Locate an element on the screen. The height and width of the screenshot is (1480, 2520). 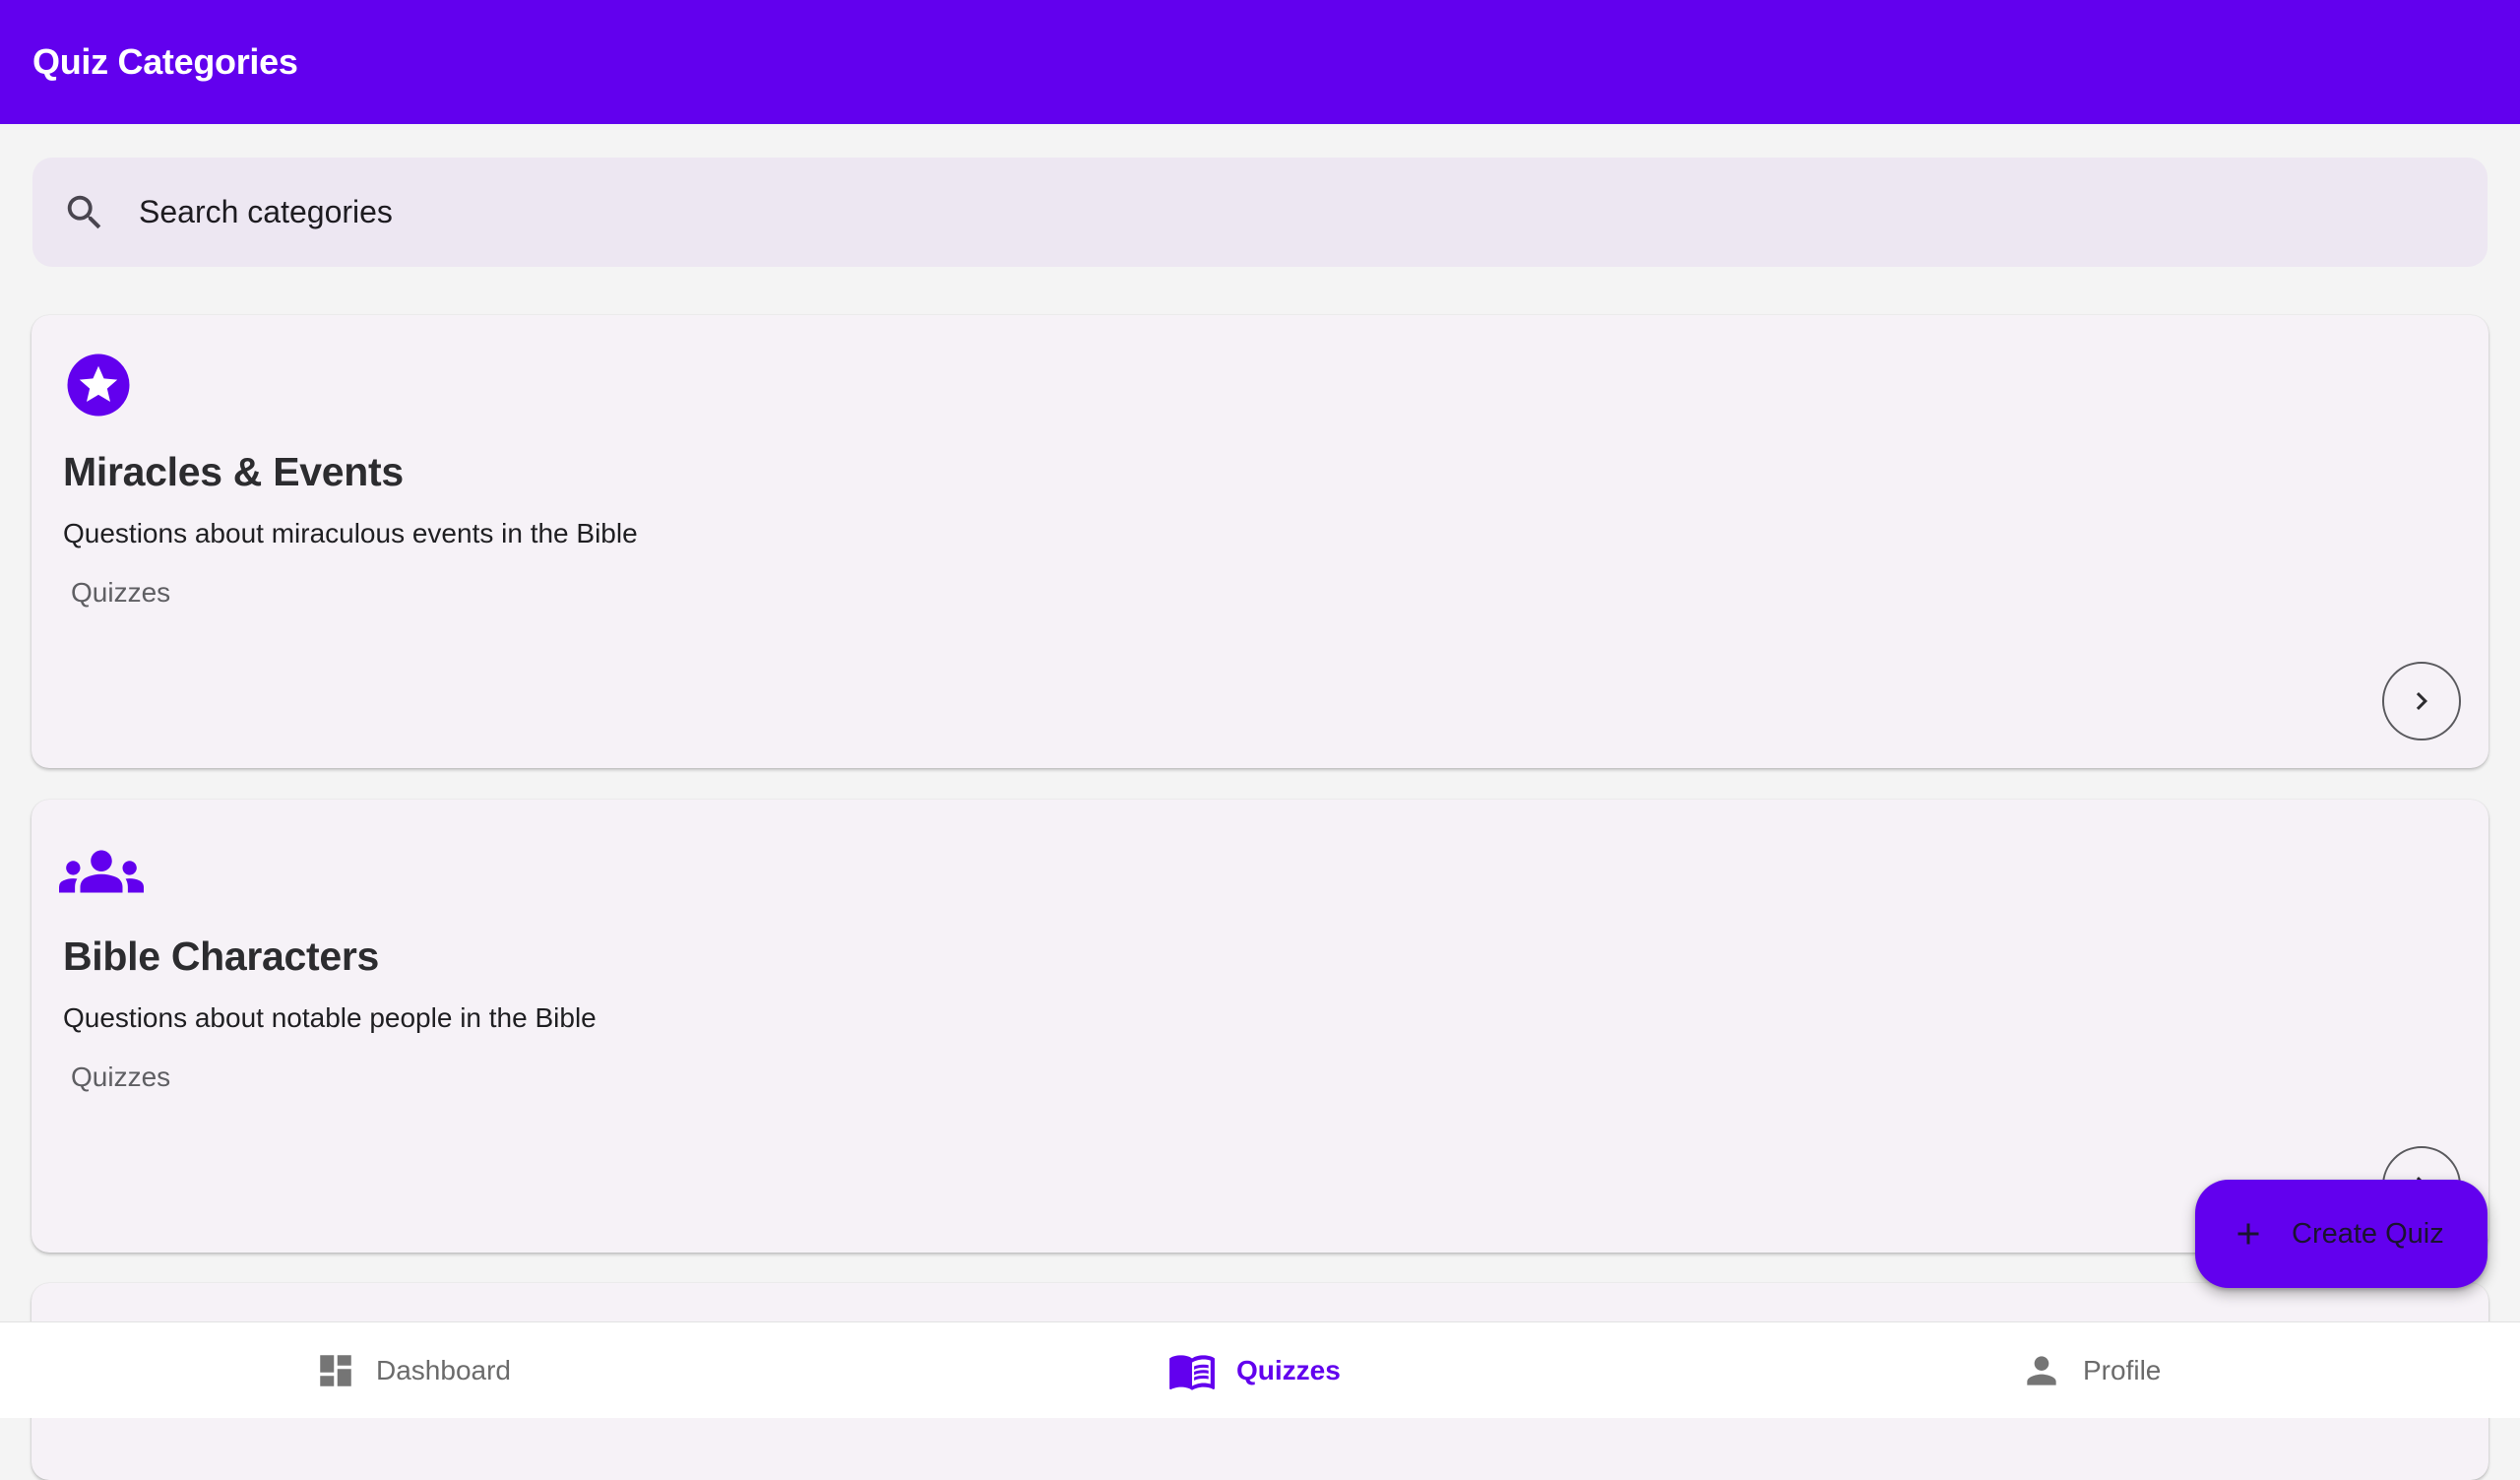
search-bar is located at coordinates (1260, 212).